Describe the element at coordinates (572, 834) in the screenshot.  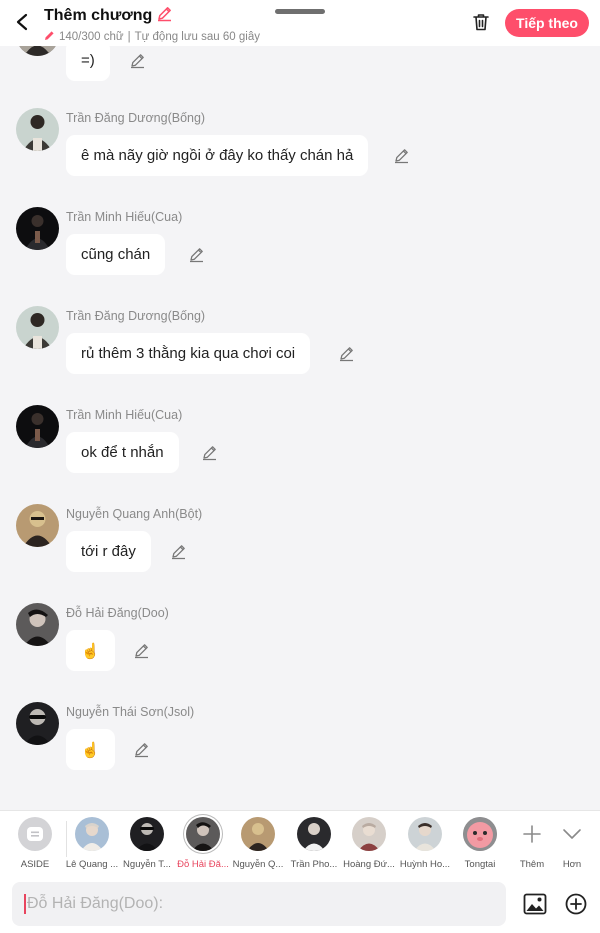
I see `chevron-down-icon` at that location.